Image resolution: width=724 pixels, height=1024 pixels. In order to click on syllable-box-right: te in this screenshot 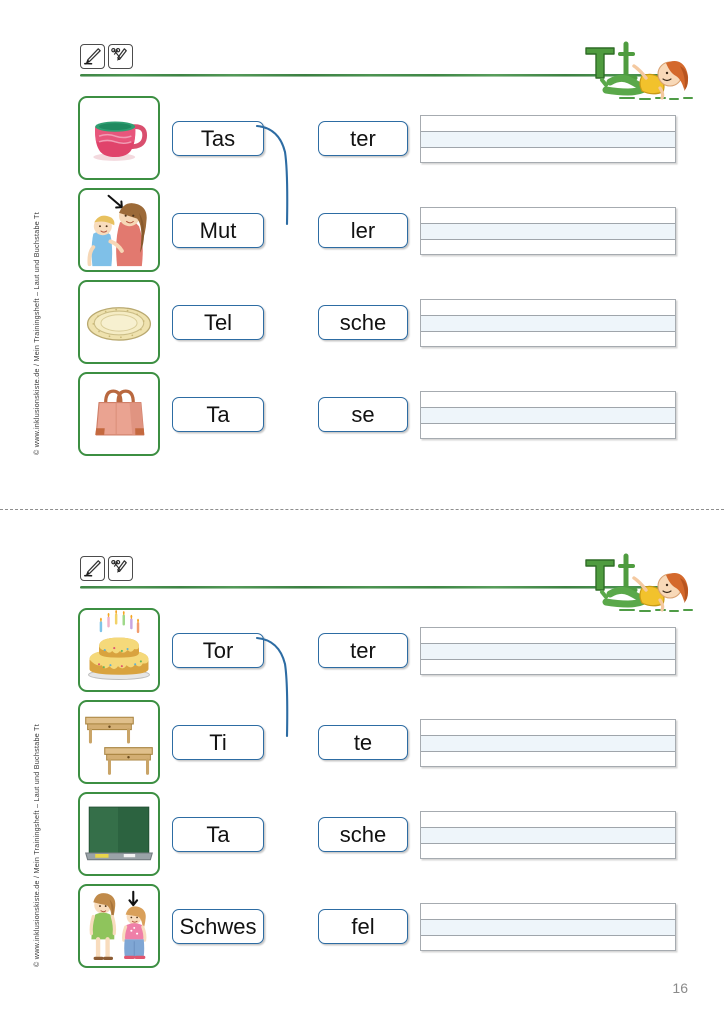, I will do `click(363, 742)`.